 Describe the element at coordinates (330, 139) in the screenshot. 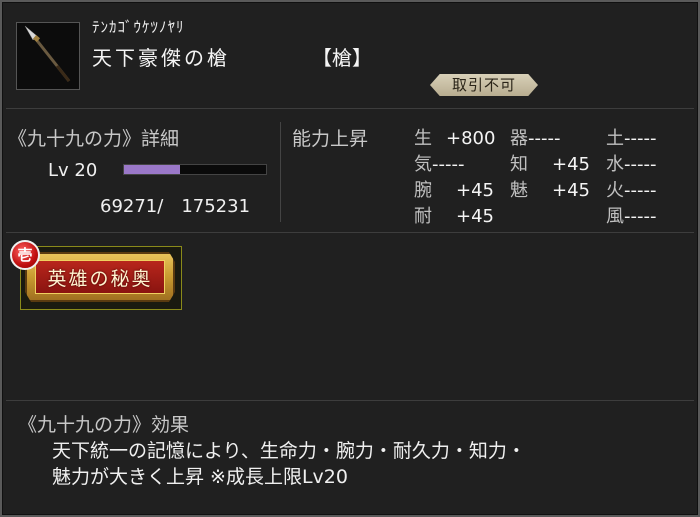

I see `ability-title: 能力上昇` at that location.